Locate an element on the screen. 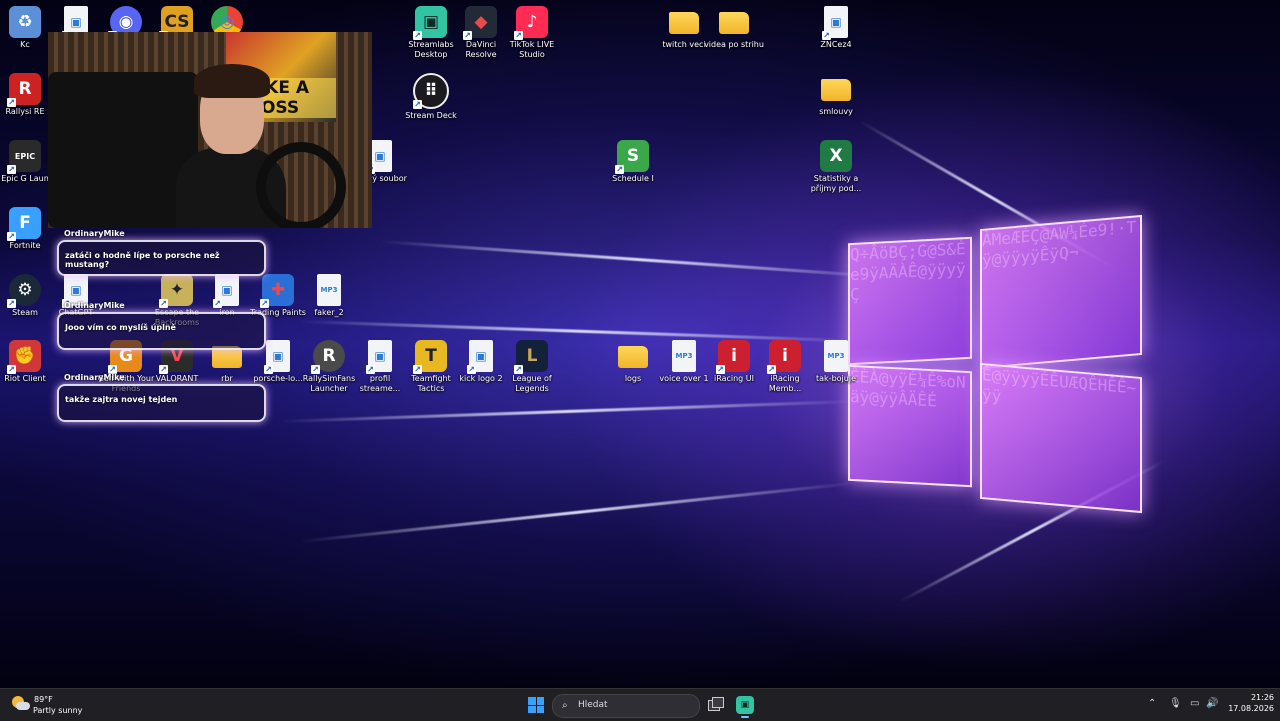 The width and height of the screenshot is (1280, 721). clock-date: 17.08.2026 is located at coordinates (1251, 708).